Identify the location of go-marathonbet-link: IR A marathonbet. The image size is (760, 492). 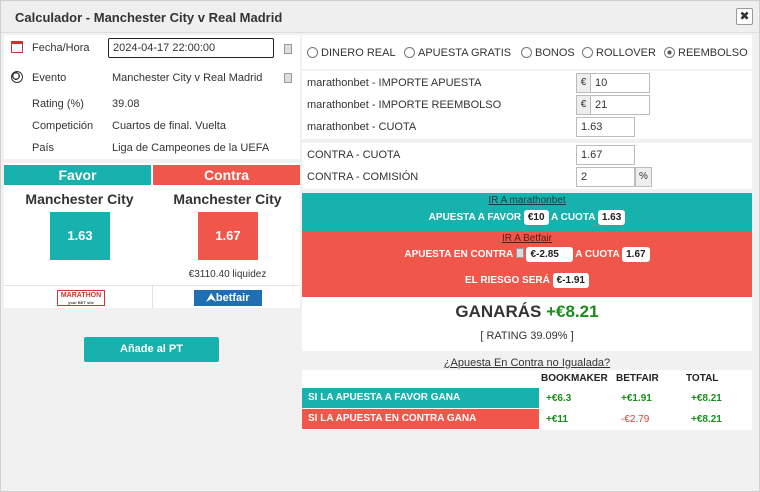
(527, 200).